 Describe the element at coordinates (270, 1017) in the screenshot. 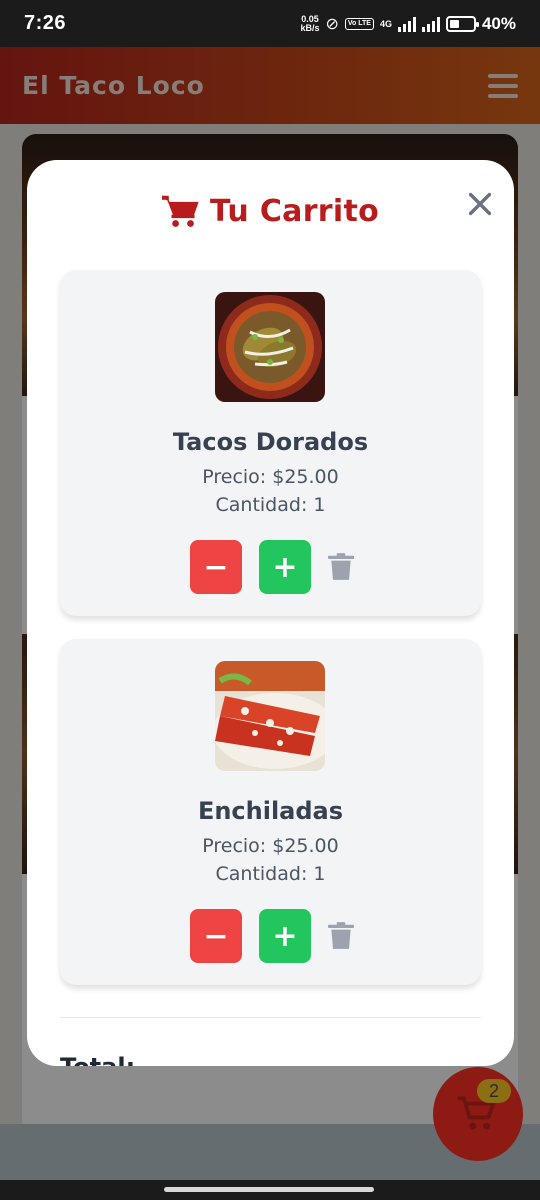

I see `divider` at that location.